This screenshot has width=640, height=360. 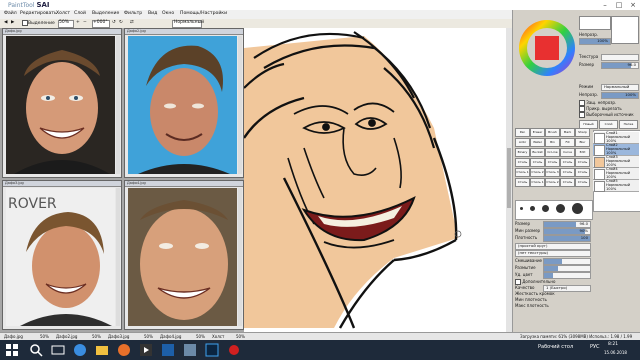 I want to click on tool-brush: Brush, so click(x=552, y=132).